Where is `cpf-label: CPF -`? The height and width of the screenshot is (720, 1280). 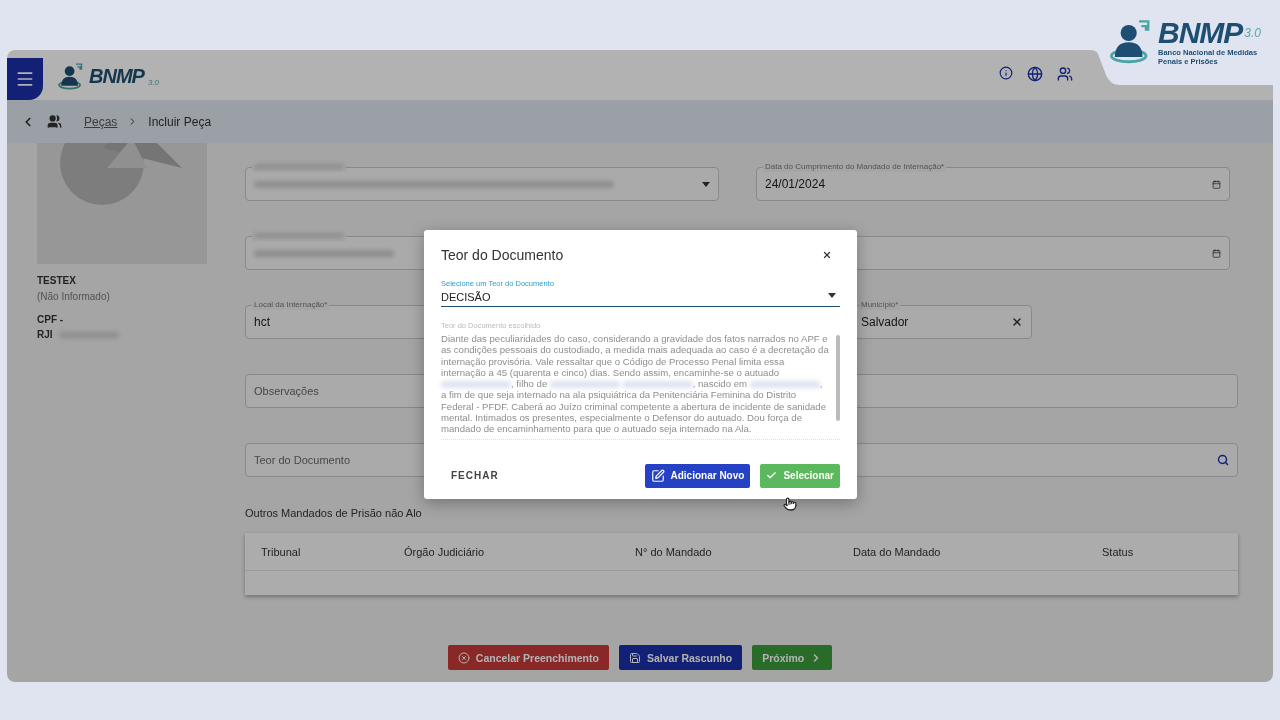 cpf-label: CPF - is located at coordinates (51, 319).